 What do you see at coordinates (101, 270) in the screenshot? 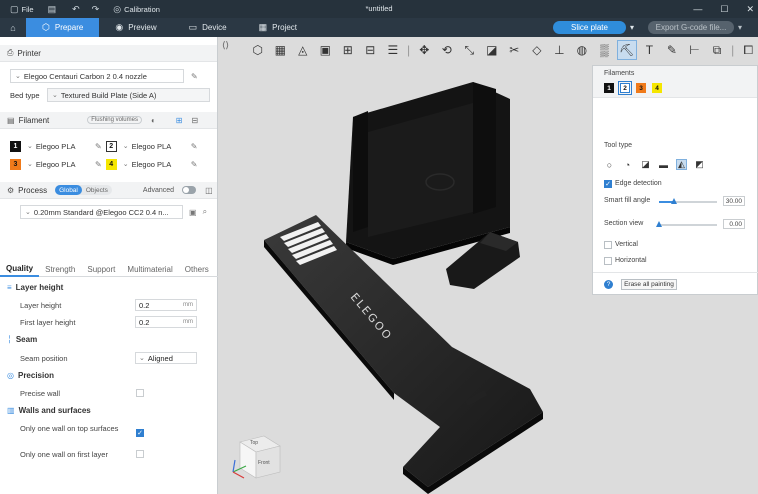
I see `tab-support: Support` at bounding box center [101, 270].